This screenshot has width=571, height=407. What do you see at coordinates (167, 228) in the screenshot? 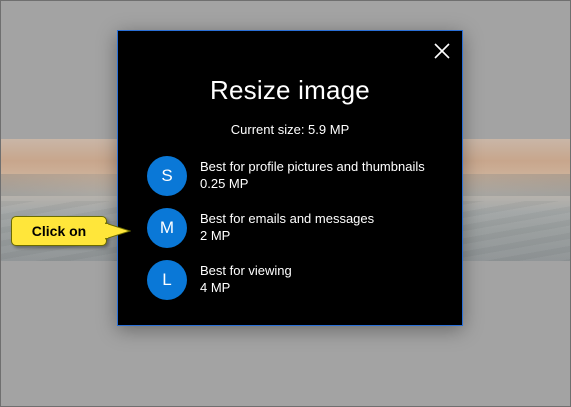
I see `option-medium-badge: M` at bounding box center [167, 228].